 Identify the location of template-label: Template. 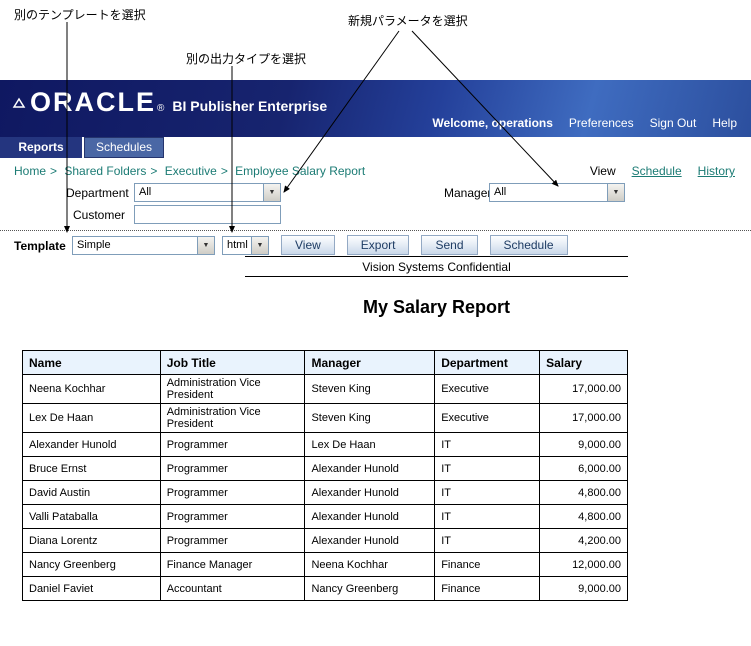
(40, 246).